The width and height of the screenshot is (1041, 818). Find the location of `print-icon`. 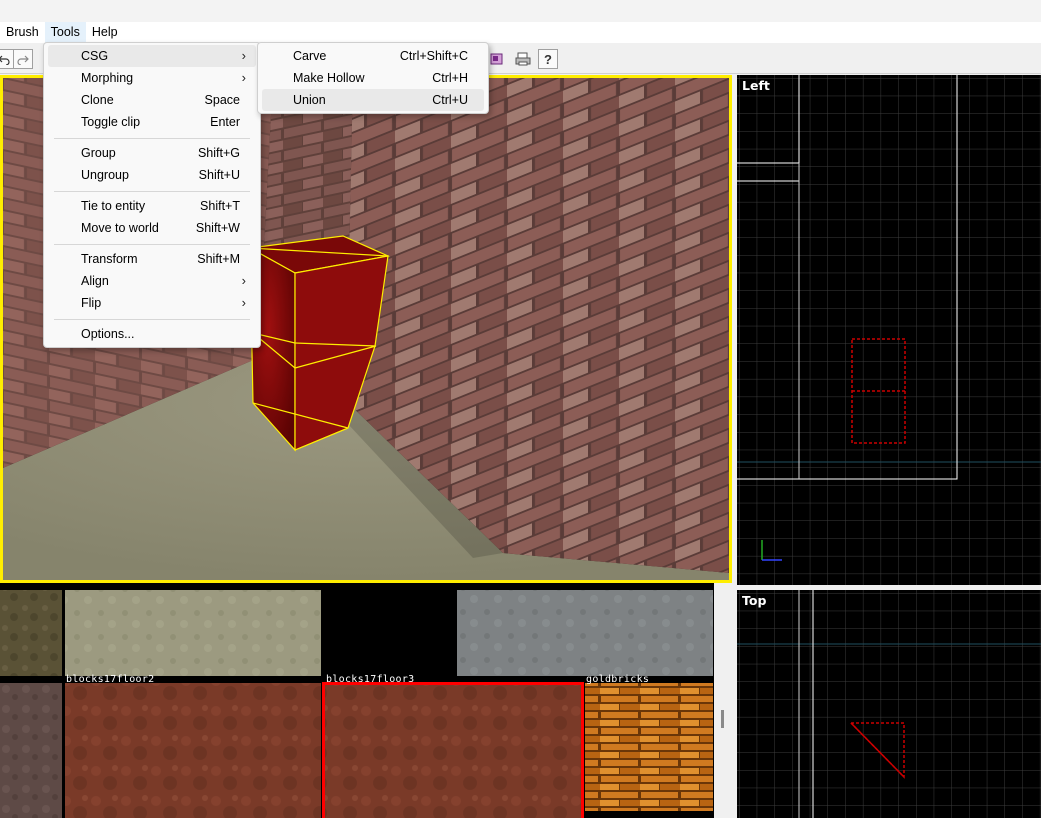

print-icon is located at coordinates (523, 59).